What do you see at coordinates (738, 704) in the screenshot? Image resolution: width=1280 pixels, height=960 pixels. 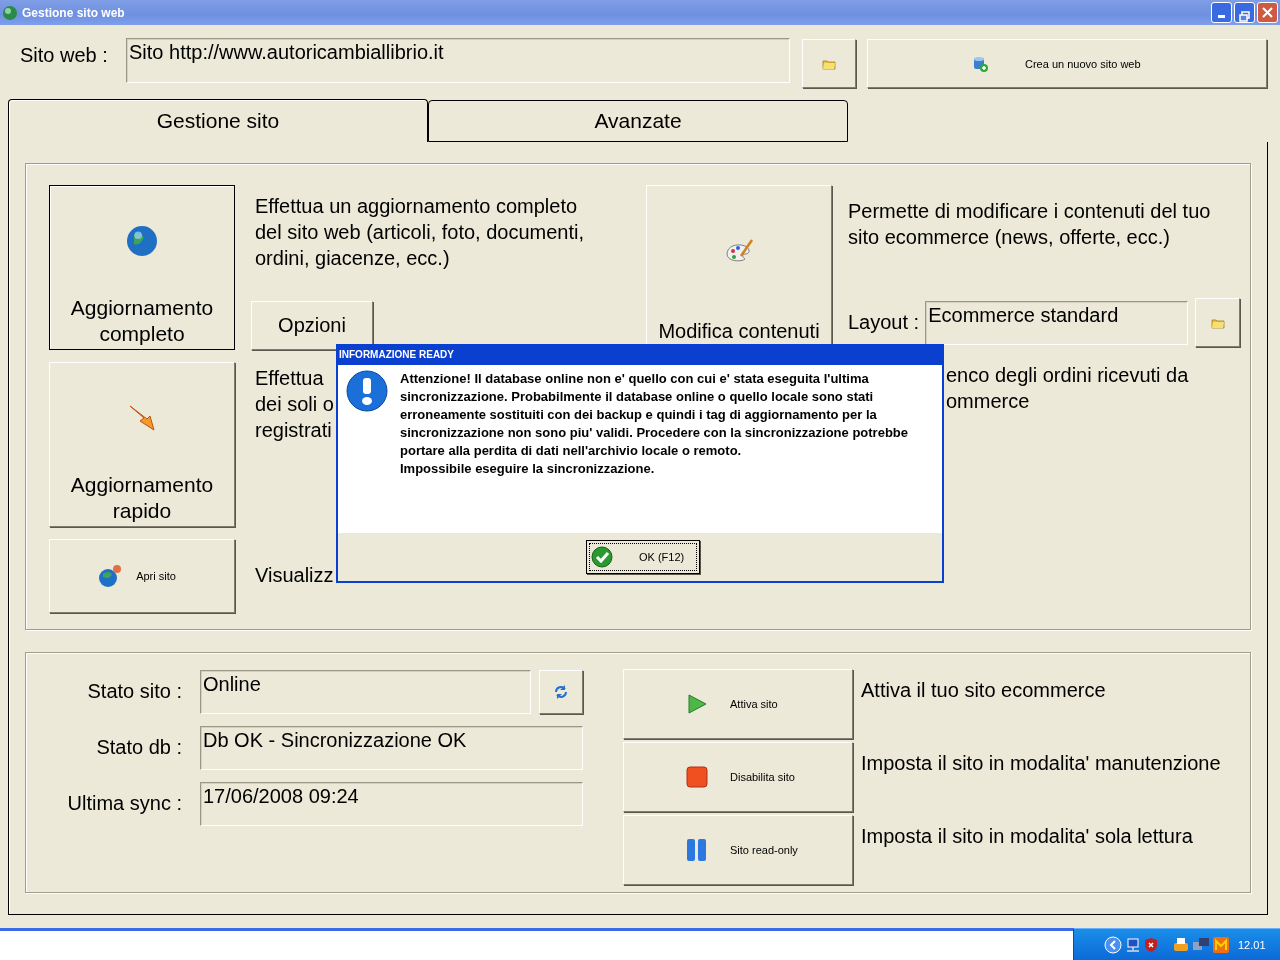 I see `activate-button: Attiva sito` at bounding box center [738, 704].